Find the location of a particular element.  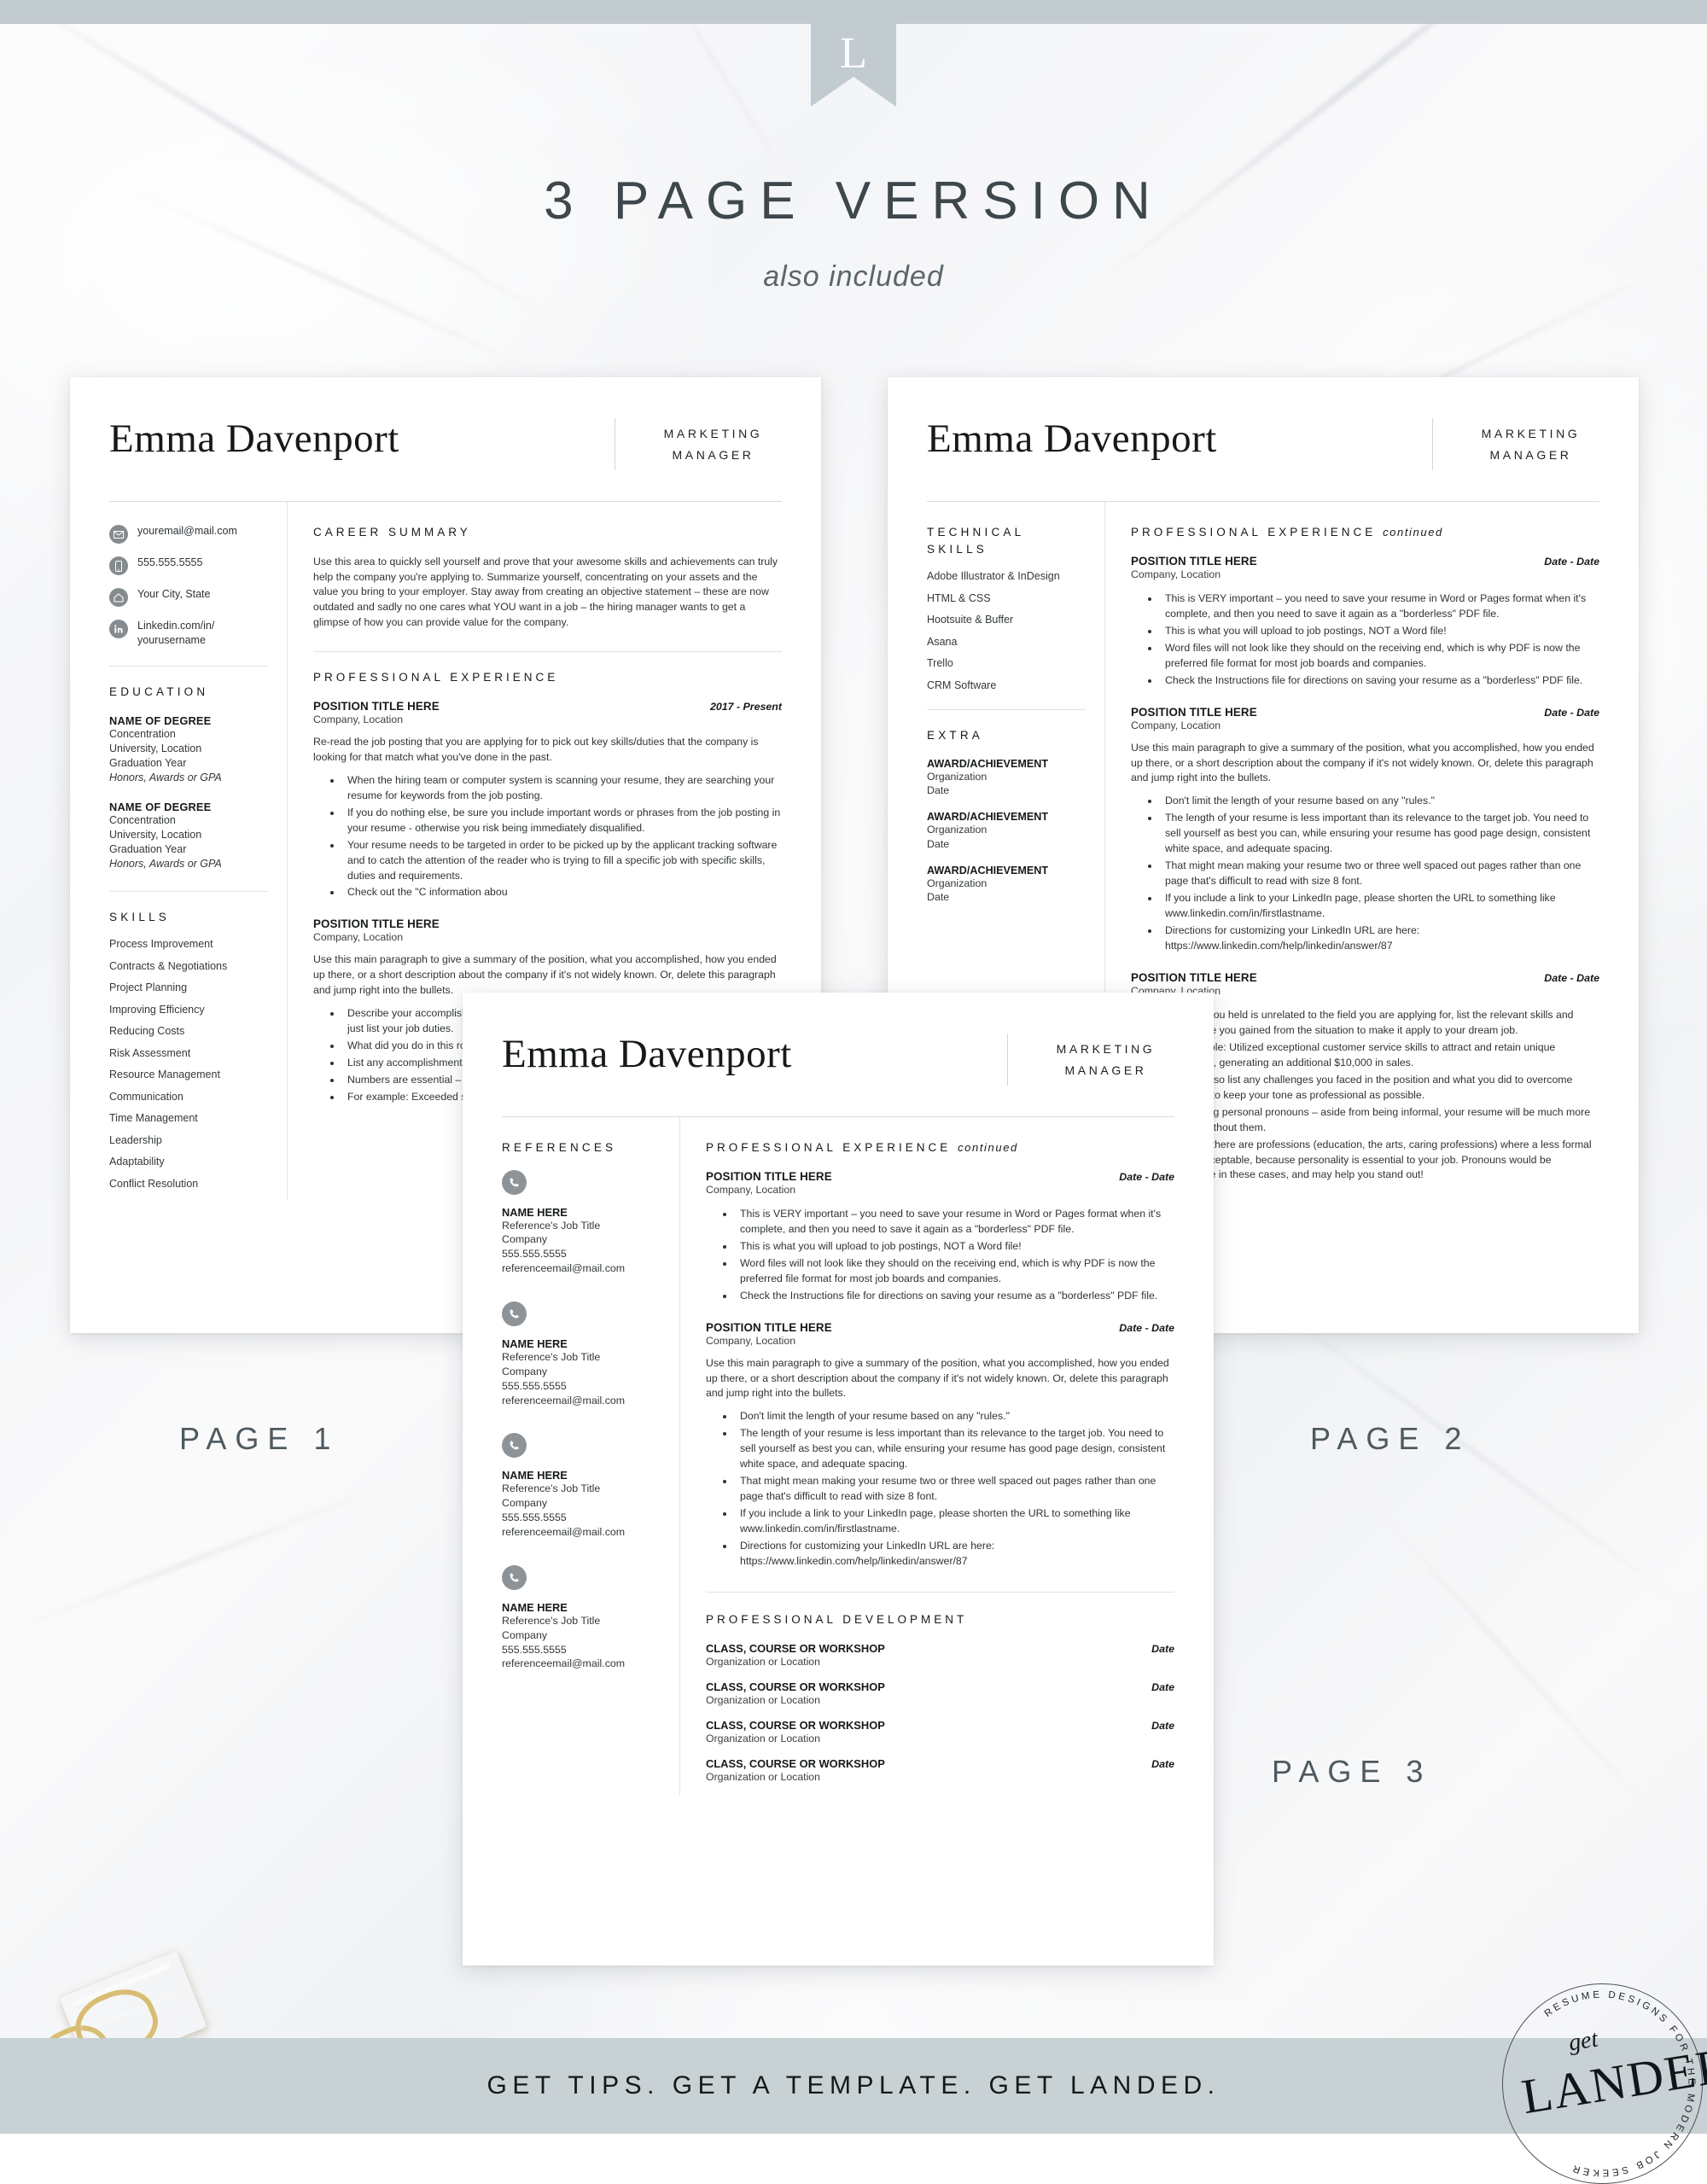

brand-logo-letter: L is located at coordinates (853, 54).